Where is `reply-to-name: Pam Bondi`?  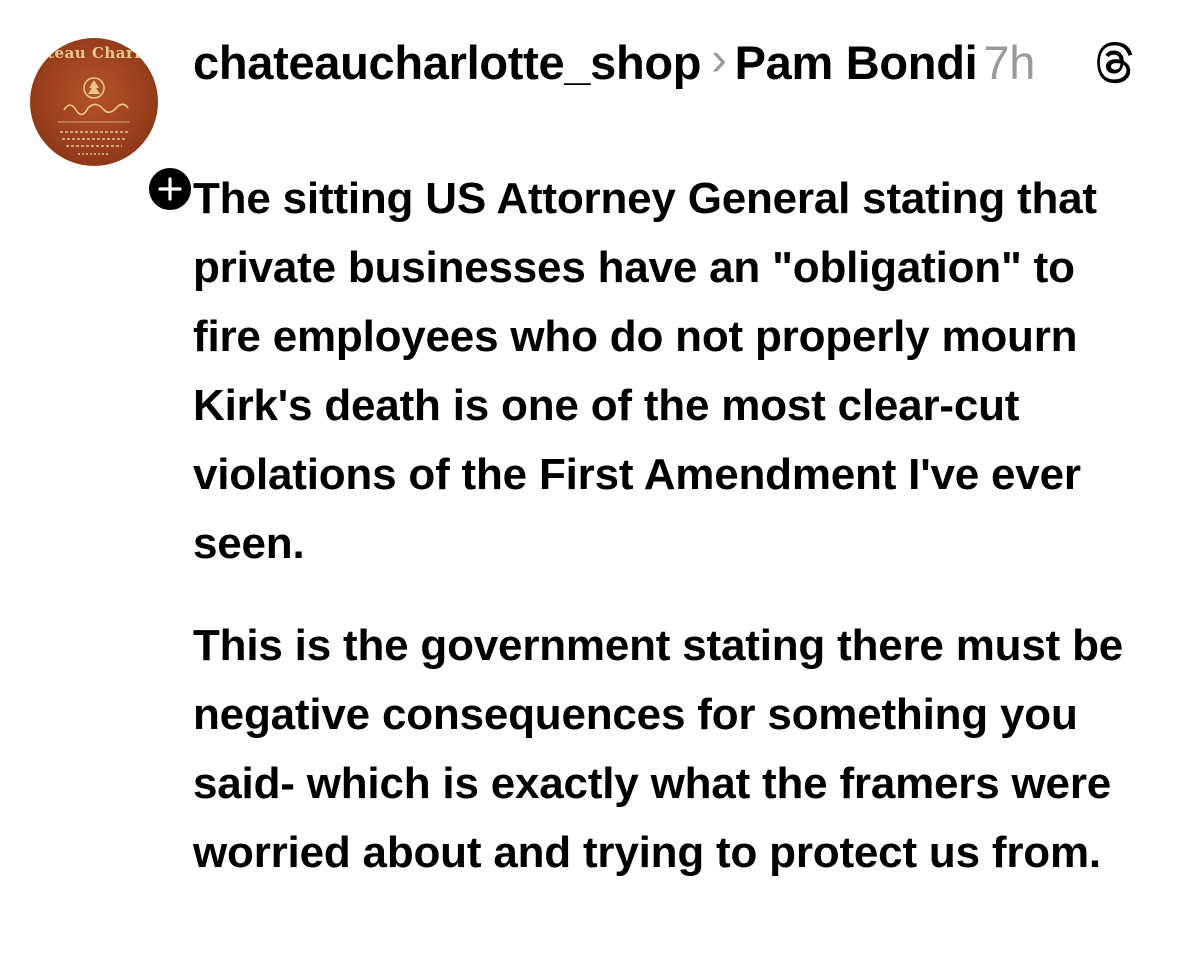 reply-to-name: Pam Bondi is located at coordinates (856, 62).